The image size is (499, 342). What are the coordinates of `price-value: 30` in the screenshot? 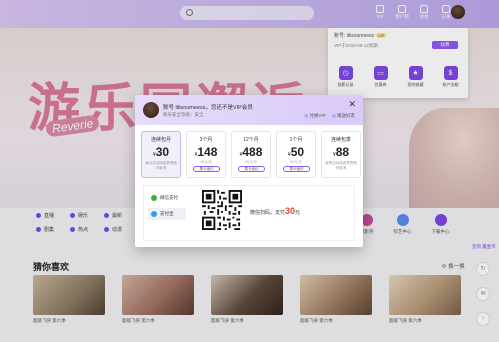 It's located at (162, 152).